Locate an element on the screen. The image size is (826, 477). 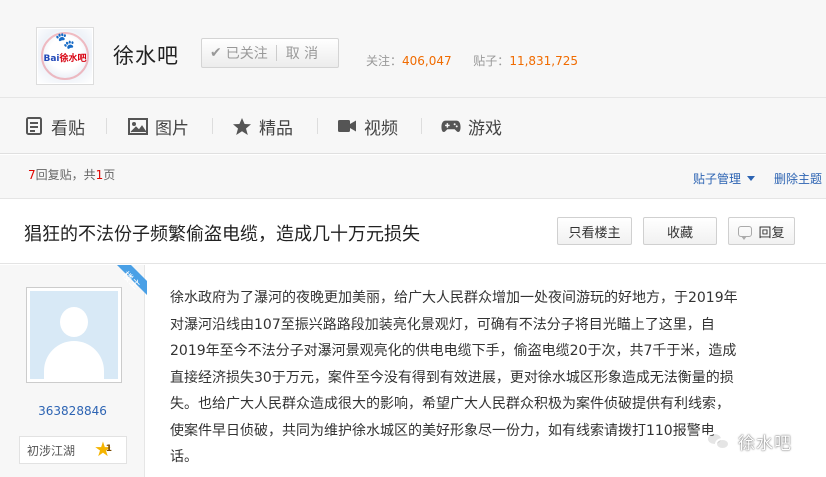
nav-item-posts: 看贴 is located at coordinates (54, 127).